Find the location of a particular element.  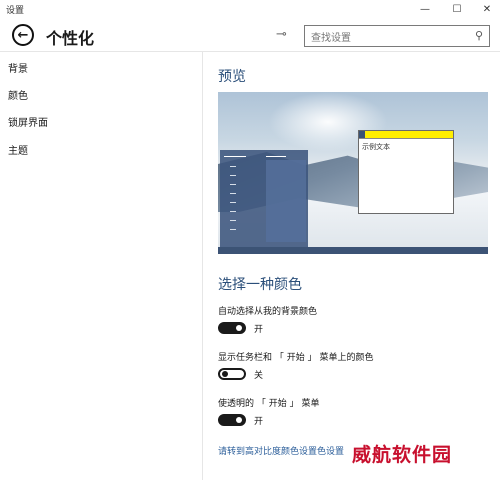

preview-heading: 预览 is located at coordinates (232, 77).